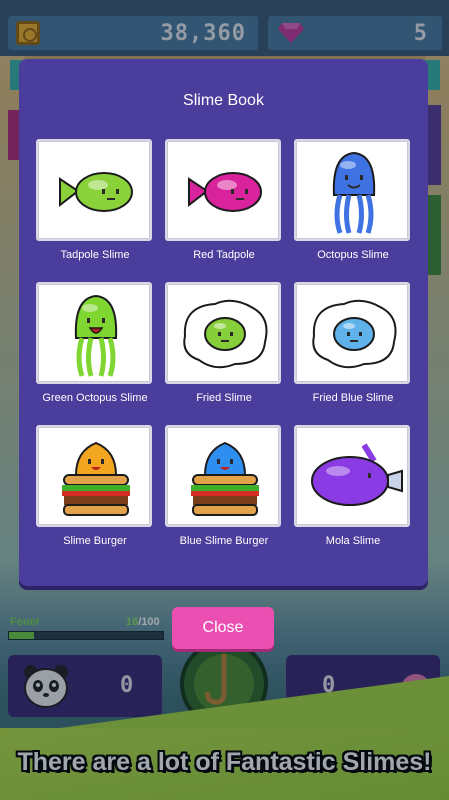  What do you see at coordinates (353, 541) in the screenshot?
I see `slime-name: Mola Slime` at bounding box center [353, 541].